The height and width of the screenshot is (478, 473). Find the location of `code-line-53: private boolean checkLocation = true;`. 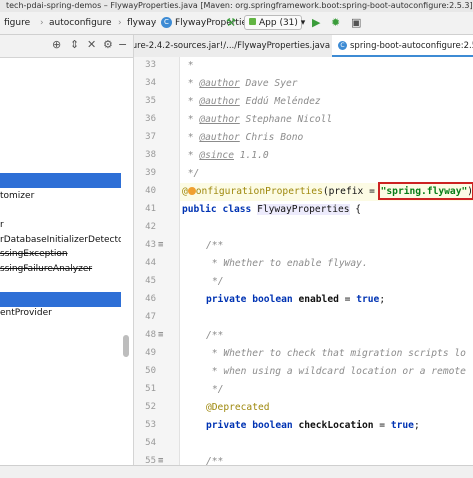

code-line-53: private boolean checkLocation = true; is located at coordinates (313, 425).